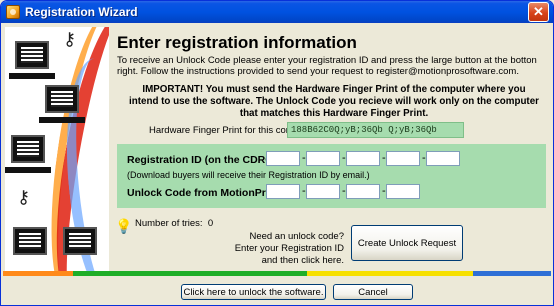  Describe the element at coordinates (277, 12) in the screenshot. I see `title-bar: Registration Wizard ✕` at that location.